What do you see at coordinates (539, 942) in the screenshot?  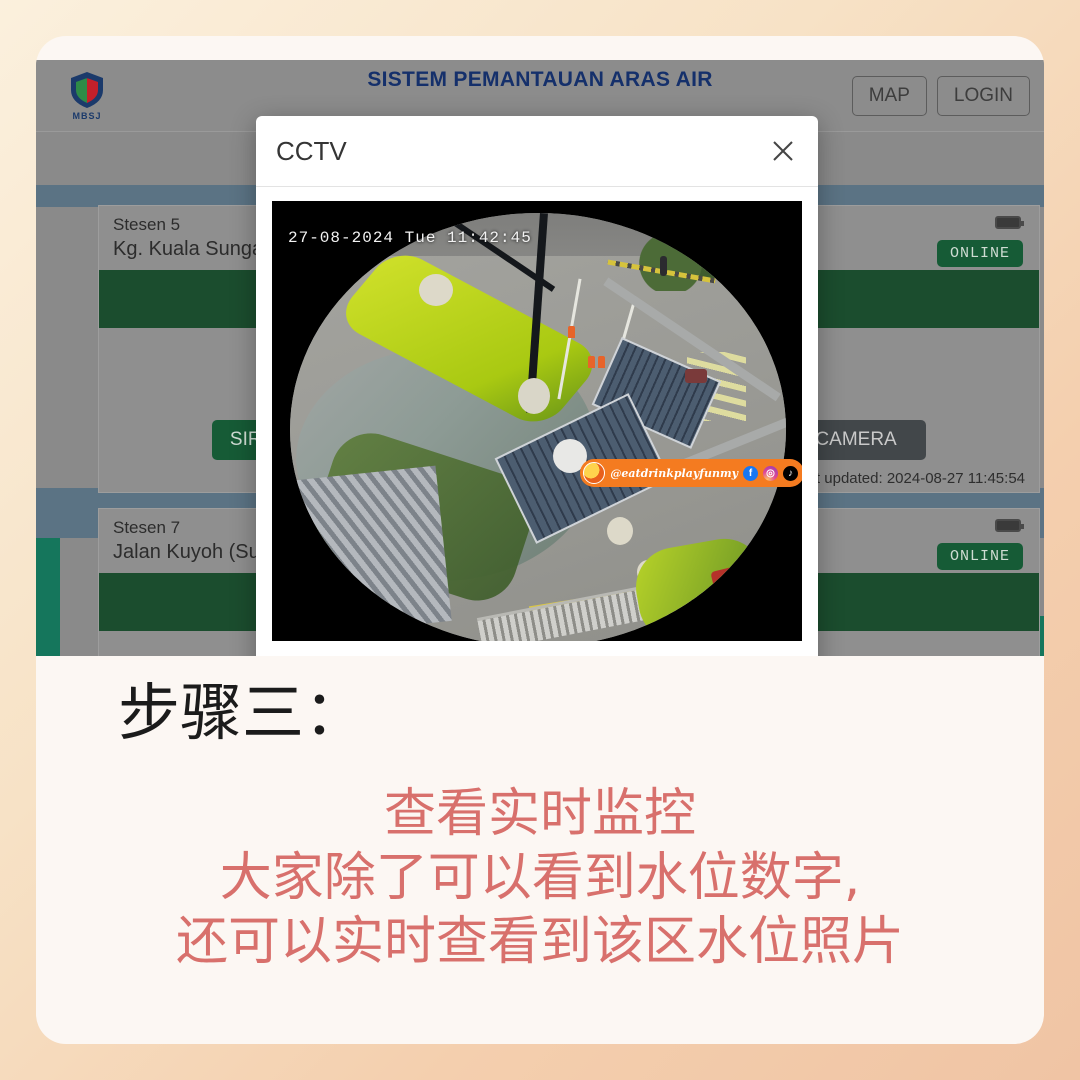 I see `caption-line-3: 还可以实时查看到该区水位照片` at bounding box center [539, 942].